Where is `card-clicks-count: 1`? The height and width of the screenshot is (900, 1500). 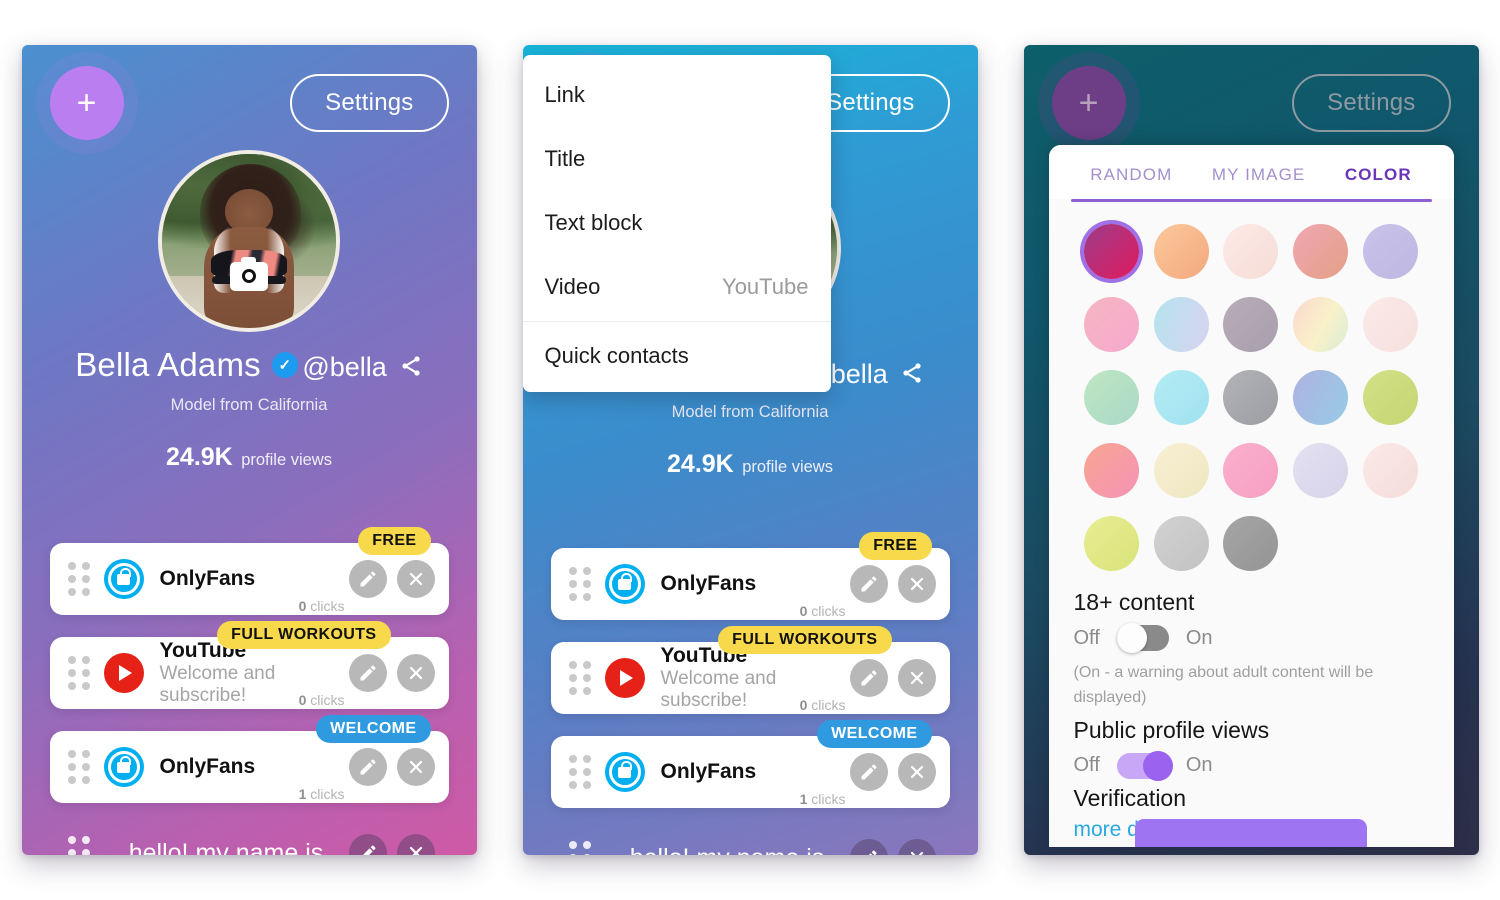 card-clicks-count: 1 is located at coordinates (302, 794).